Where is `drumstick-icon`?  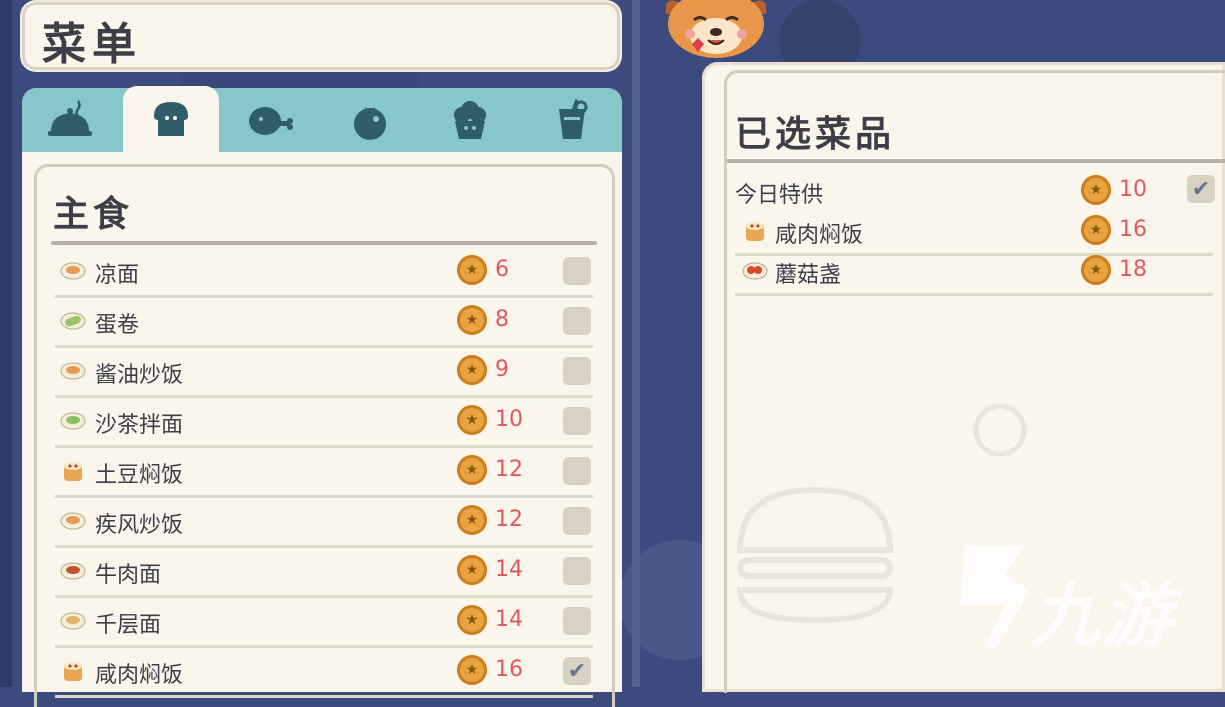
drumstick-icon is located at coordinates (271, 121).